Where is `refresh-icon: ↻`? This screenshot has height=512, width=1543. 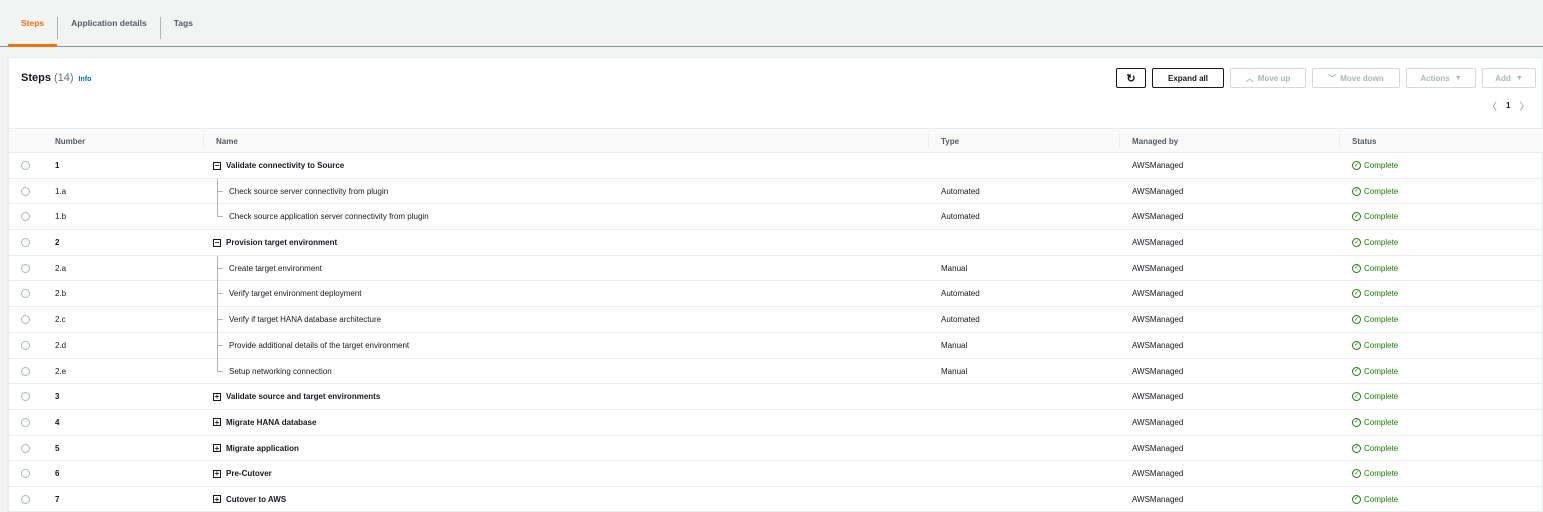
refresh-icon: ↻ is located at coordinates (1131, 78).